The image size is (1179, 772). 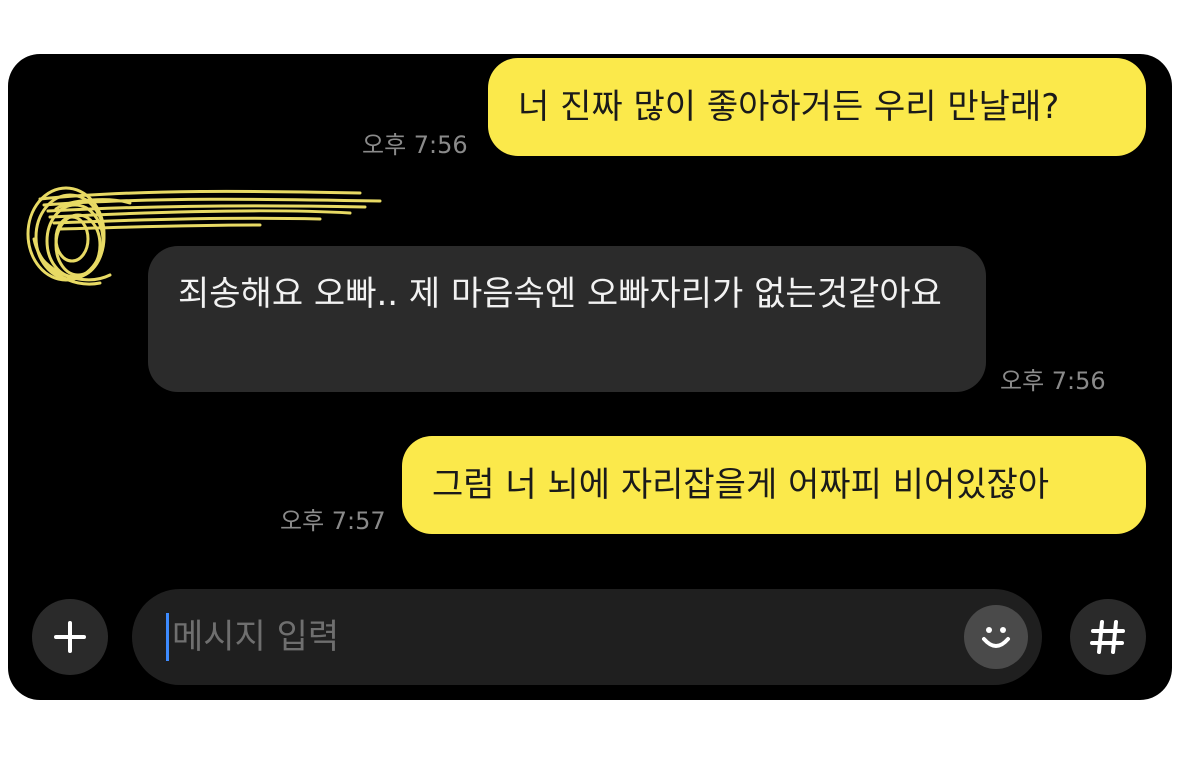 What do you see at coordinates (167, 637) in the screenshot?
I see `text-caret` at bounding box center [167, 637].